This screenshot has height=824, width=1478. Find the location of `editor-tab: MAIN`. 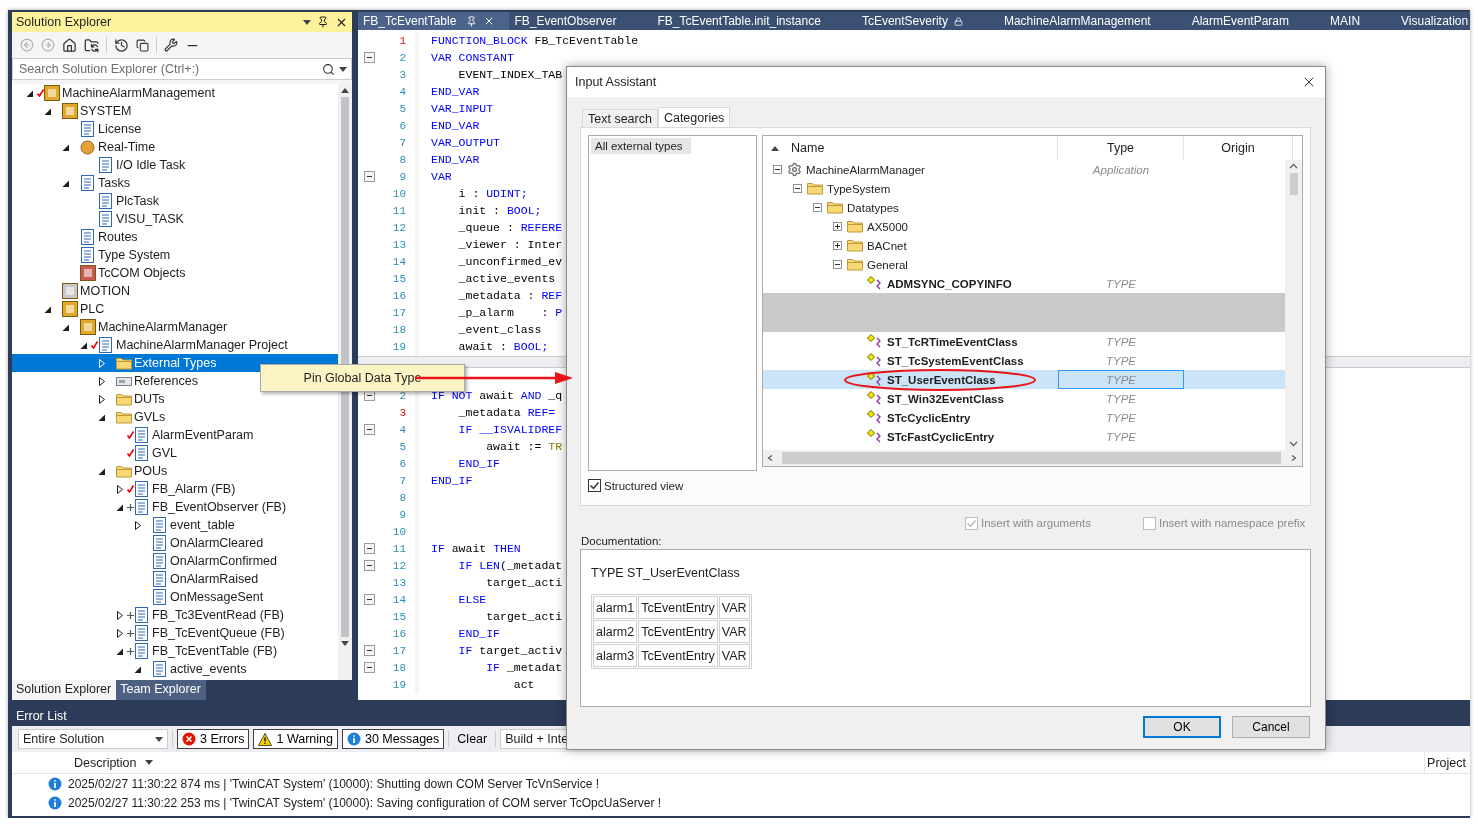

editor-tab: MAIN is located at coordinates (1361, 21).